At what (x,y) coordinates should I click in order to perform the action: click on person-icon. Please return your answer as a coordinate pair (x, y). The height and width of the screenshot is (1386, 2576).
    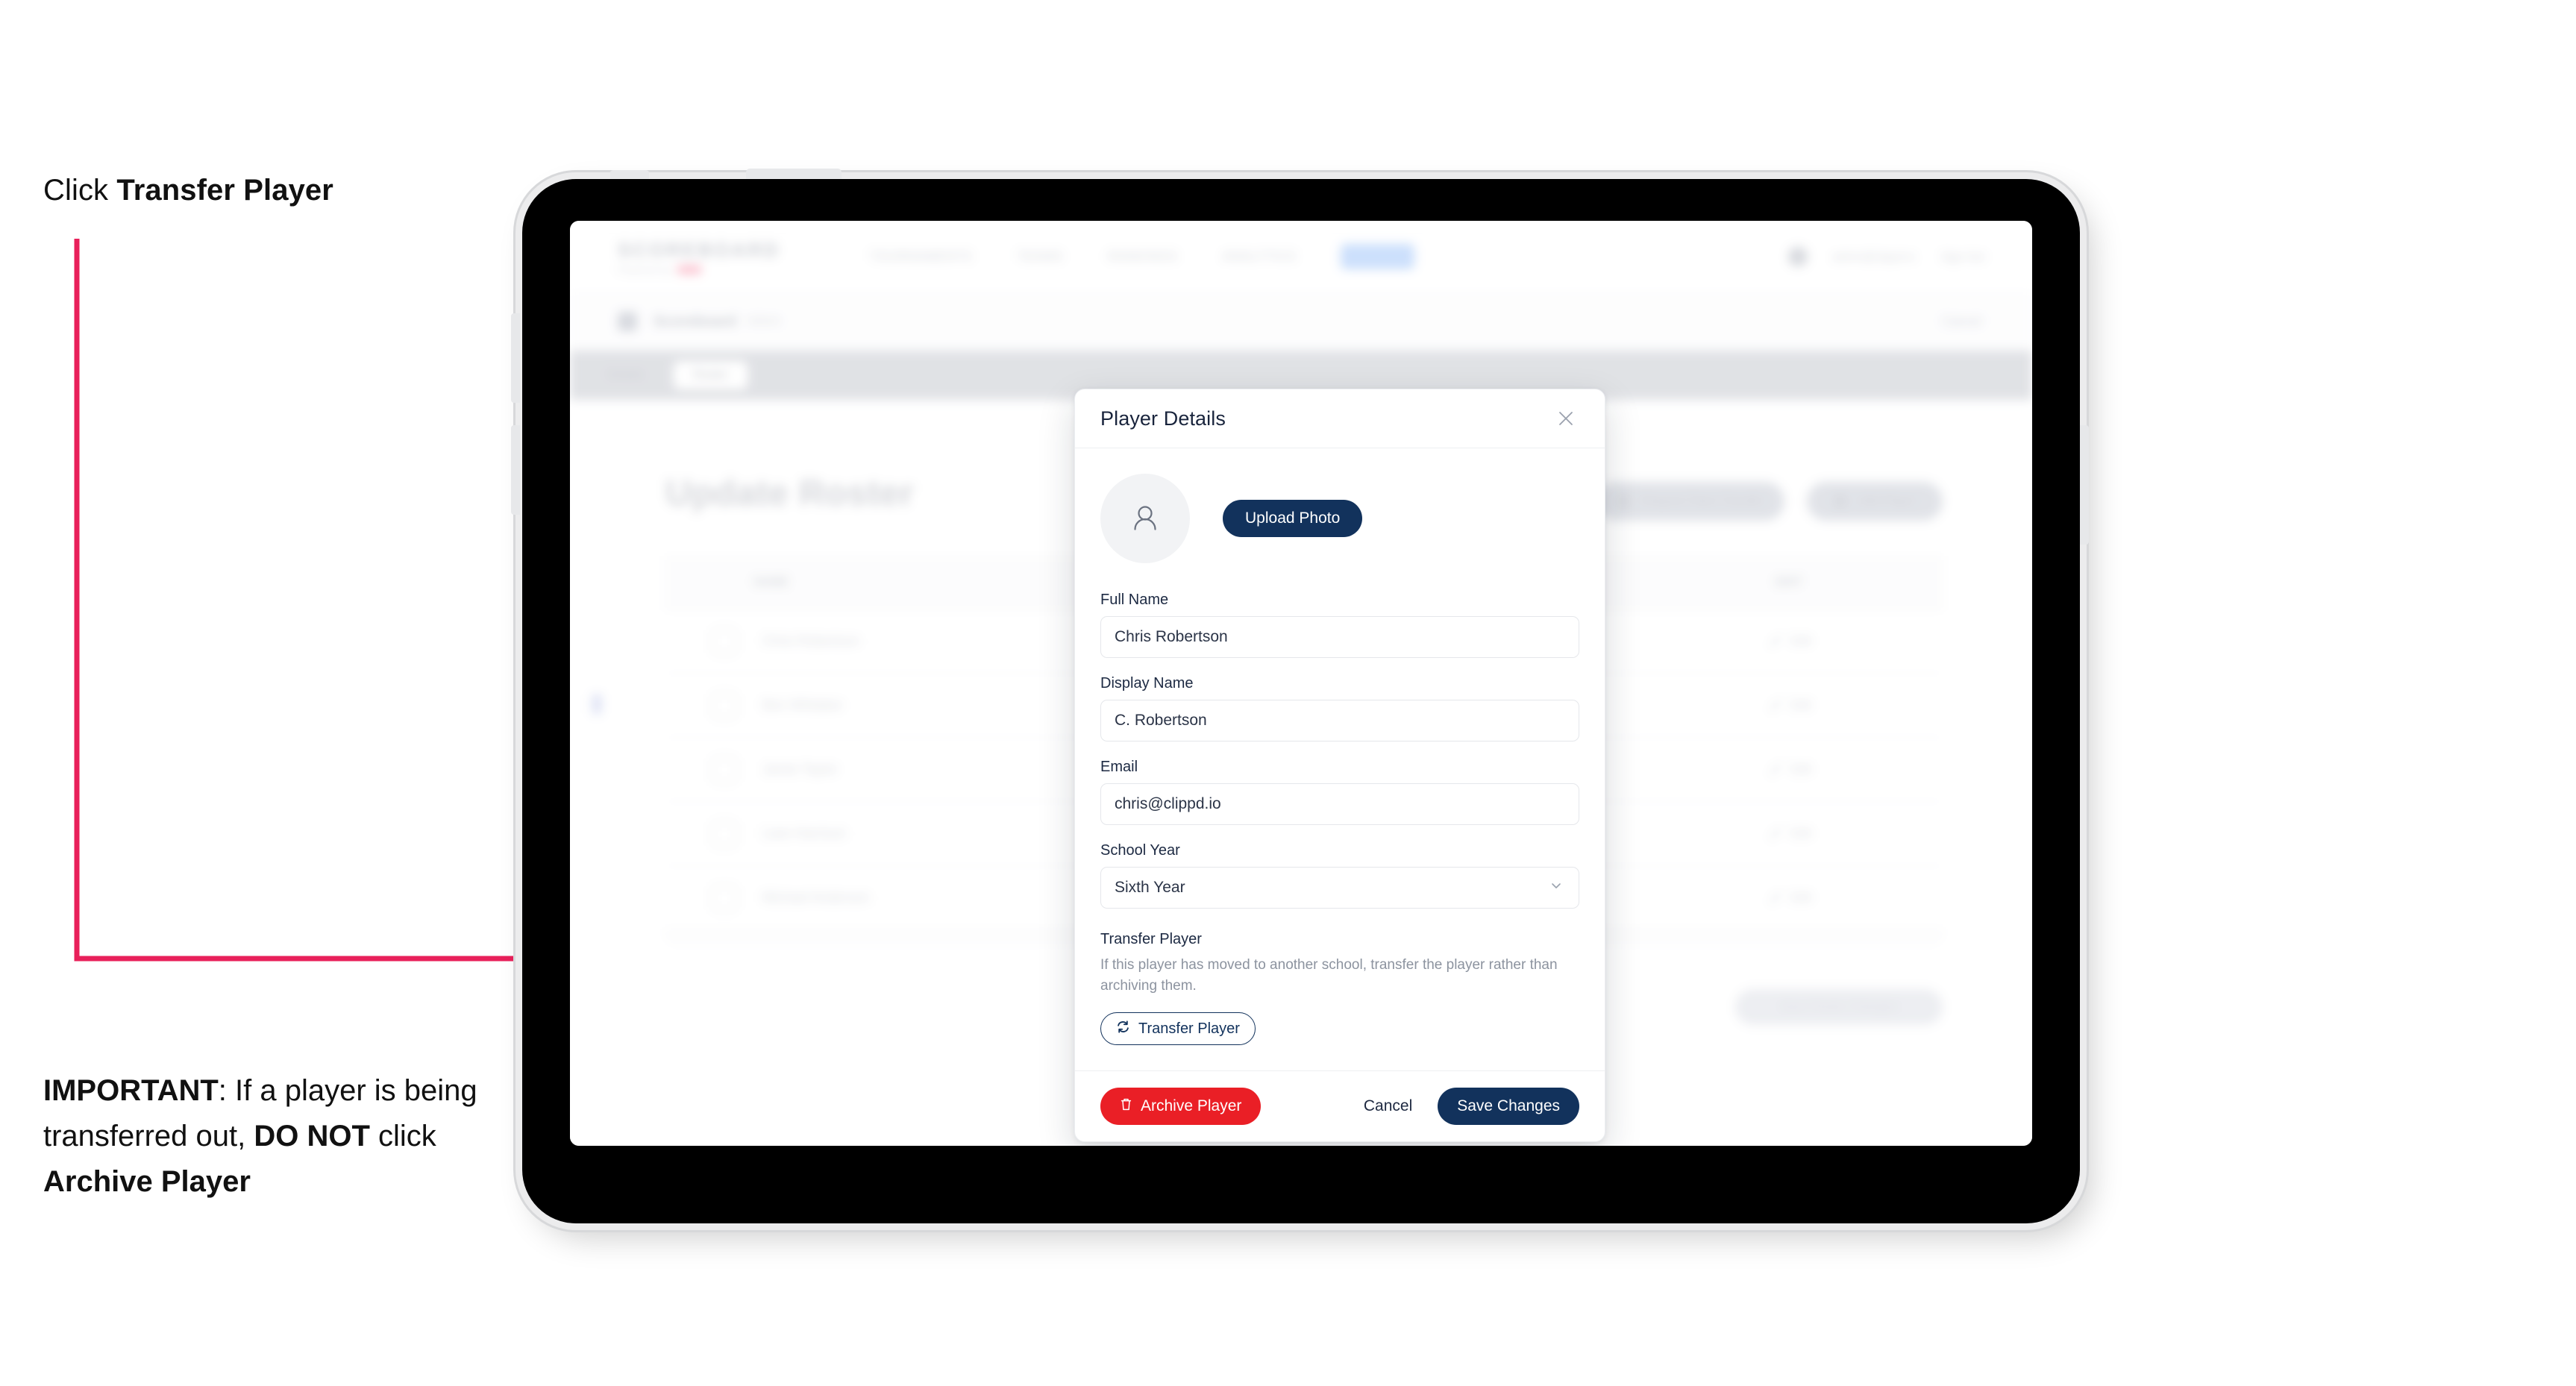
    Looking at the image, I should click on (1145, 518).